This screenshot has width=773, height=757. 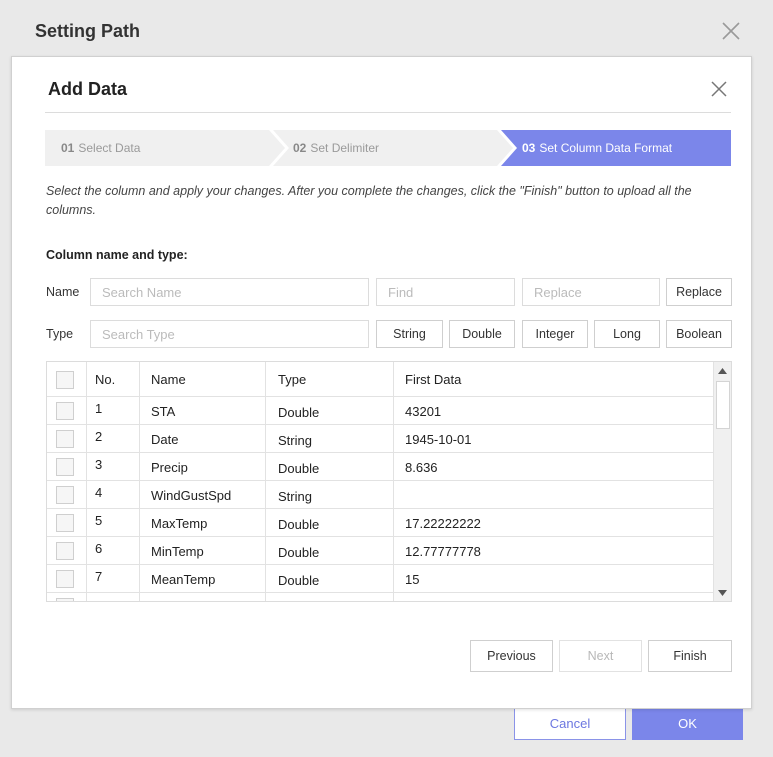 What do you see at coordinates (443, 551) in the screenshot?
I see `row-first-data: 12.77777778` at bounding box center [443, 551].